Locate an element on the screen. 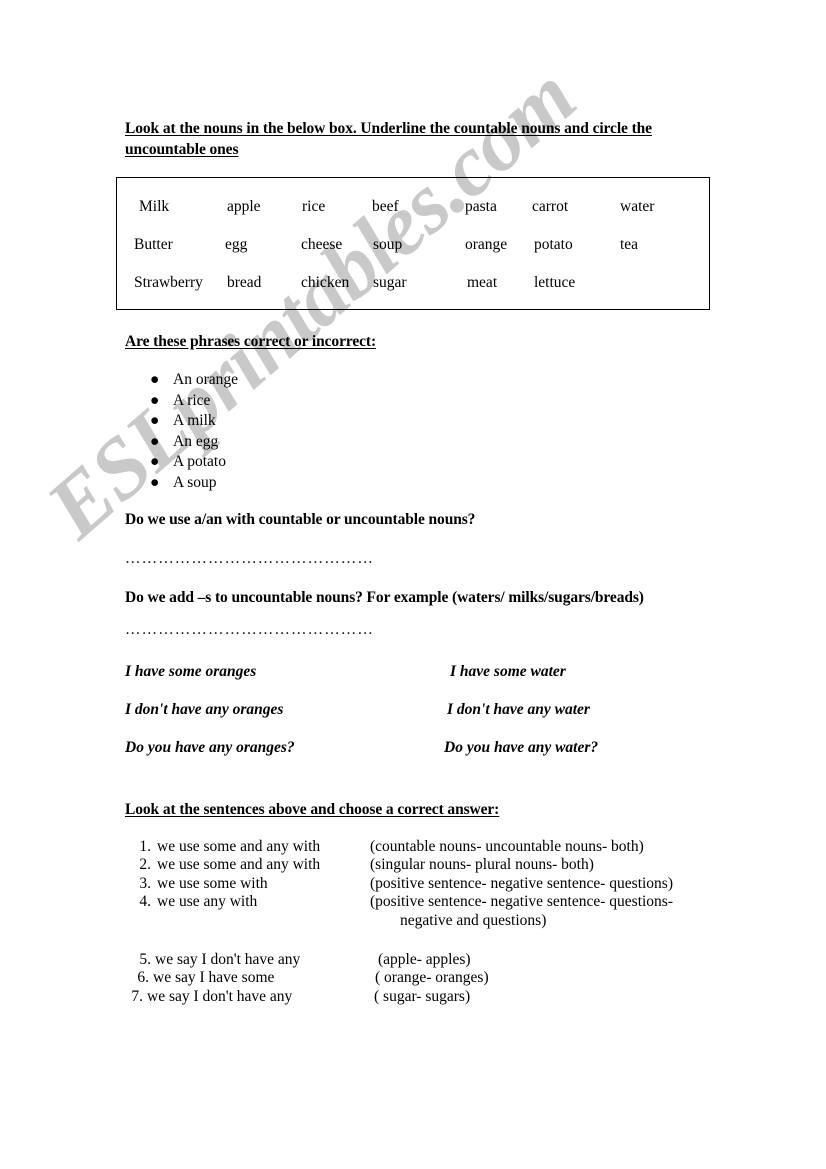 This screenshot has height=1169, width=826. noun-row: Milk apple rice beef pasta carrot water is located at coordinates (413, 209).